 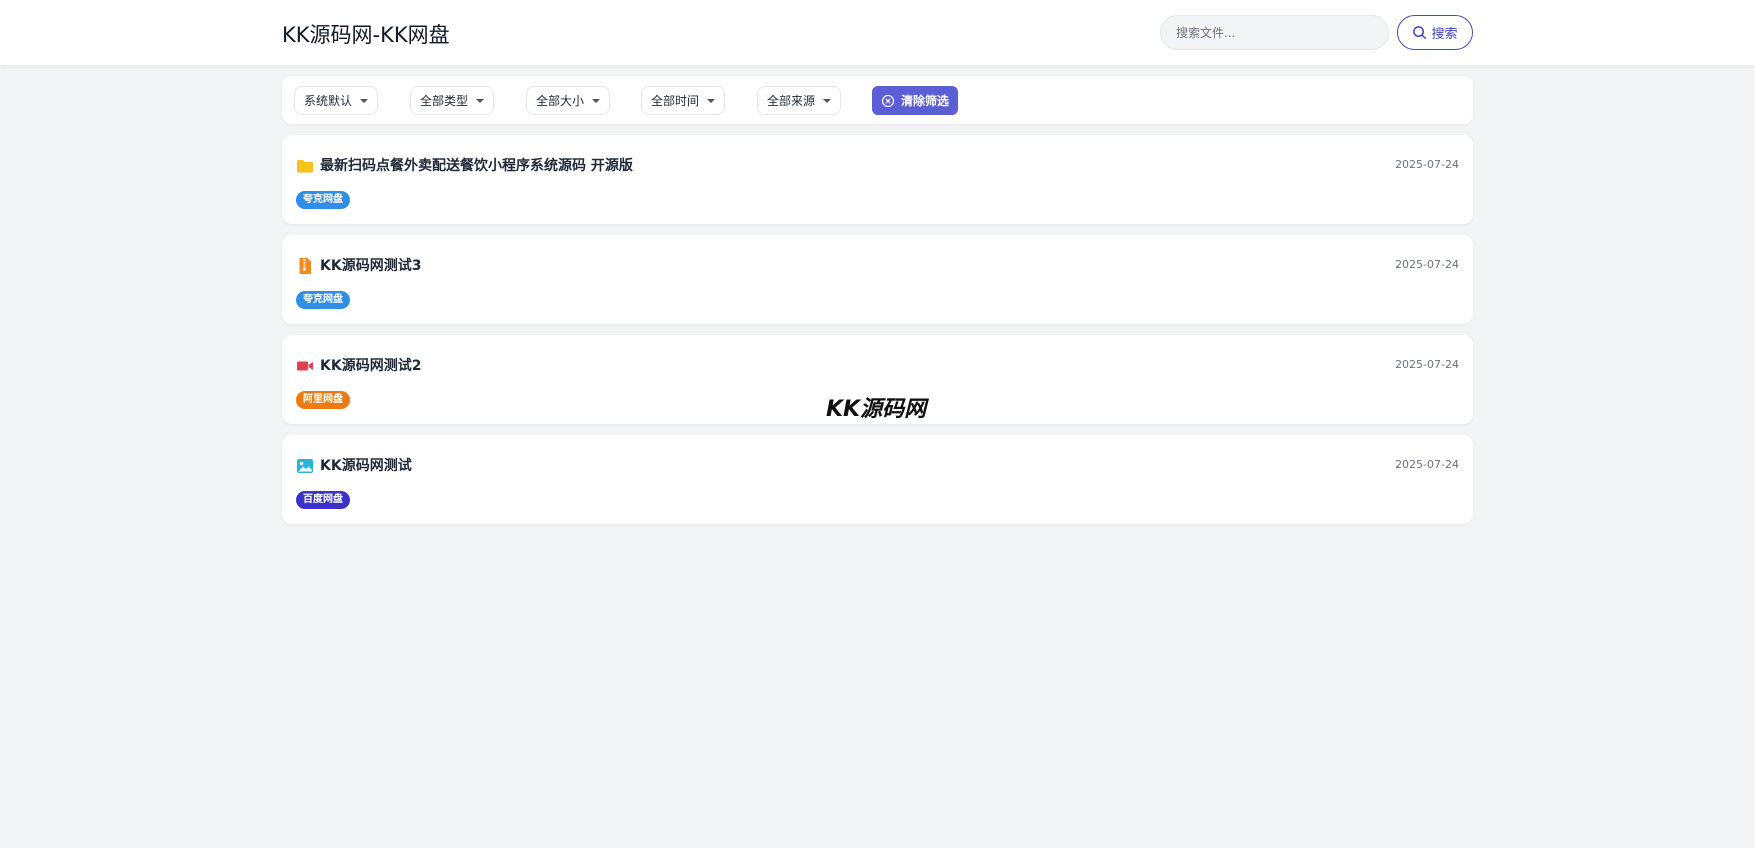 I want to click on type-filter: 全部类型, so click(x=452, y=100).